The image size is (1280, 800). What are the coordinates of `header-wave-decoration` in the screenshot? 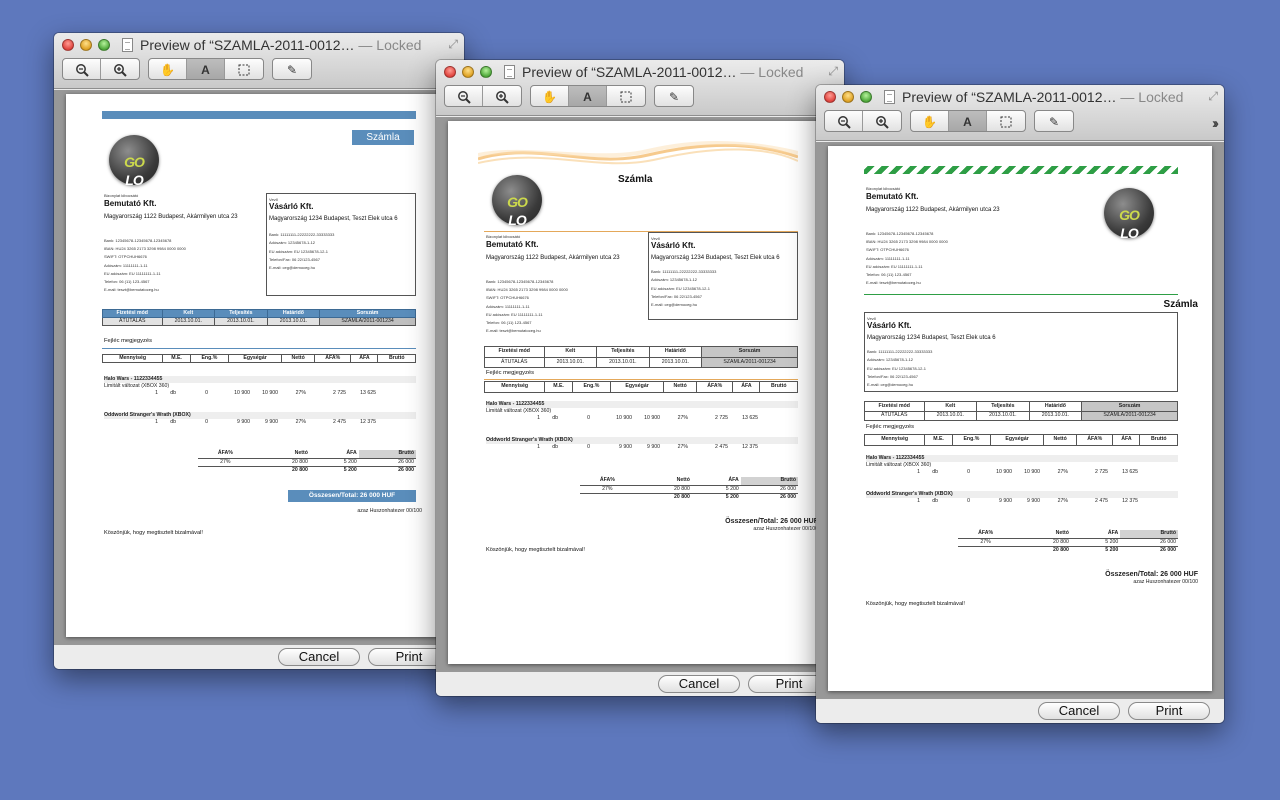 It's located at (638, 152).